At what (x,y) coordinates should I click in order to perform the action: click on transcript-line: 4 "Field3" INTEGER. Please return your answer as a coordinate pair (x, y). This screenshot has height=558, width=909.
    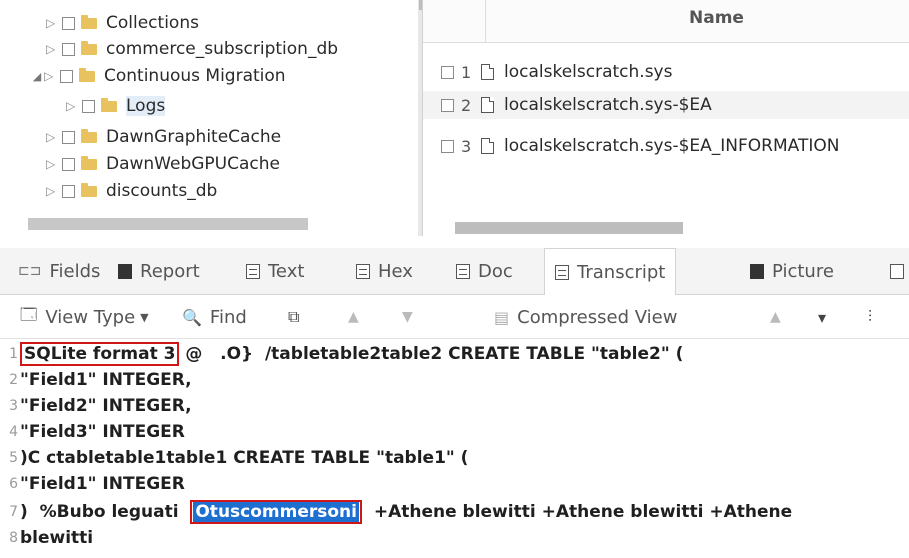
    Looking at the image, I should click on (92, 432).